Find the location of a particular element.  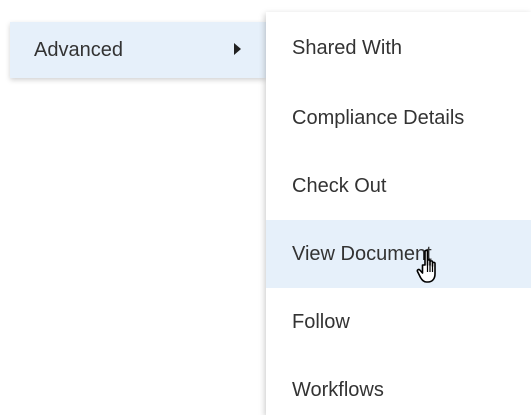

menu-item-label: Check Out is located at coordinates (339, 185).